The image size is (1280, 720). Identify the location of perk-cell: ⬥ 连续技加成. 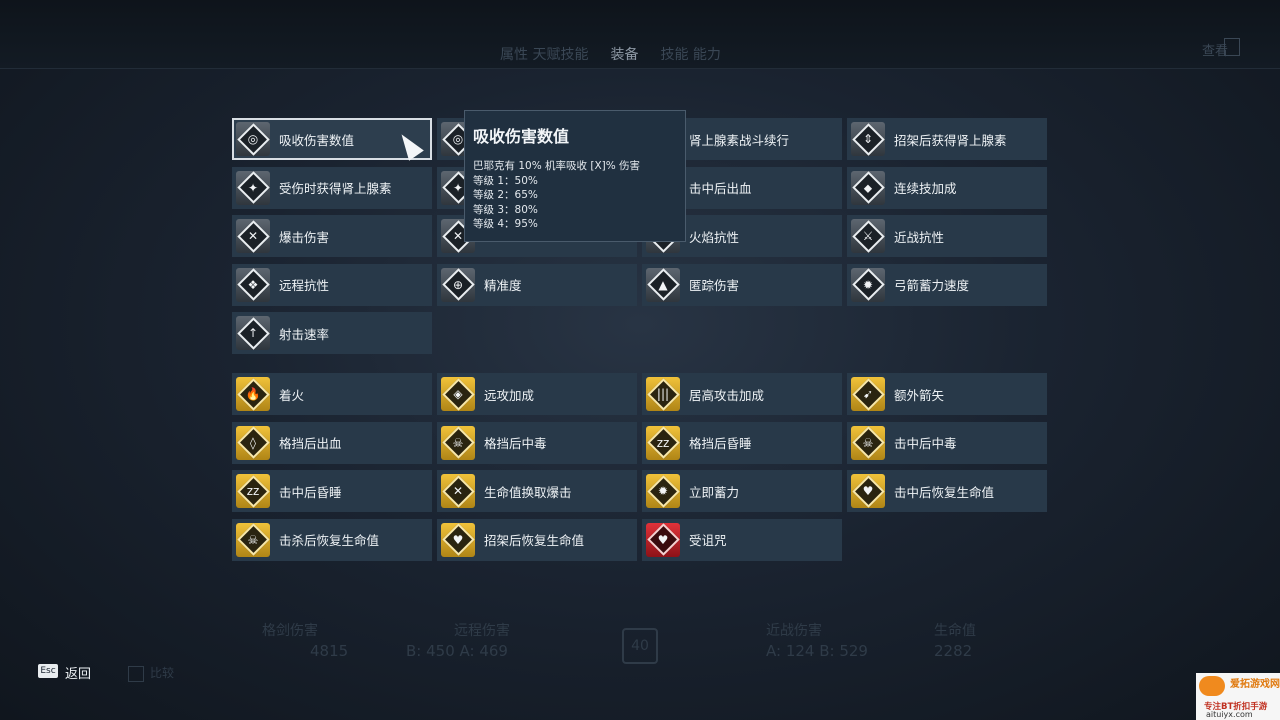
(947, 187).